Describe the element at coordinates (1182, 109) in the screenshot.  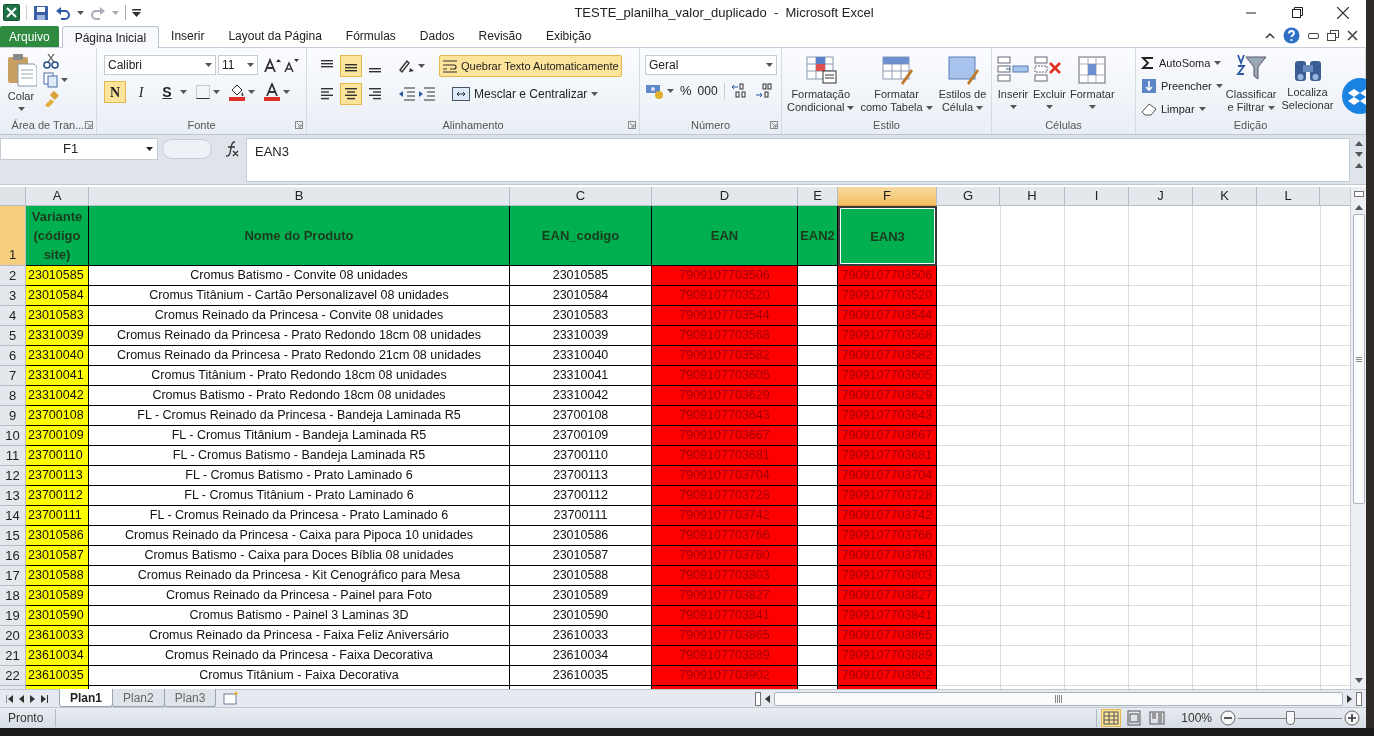
I see `clear-button: Limpar` at that location.